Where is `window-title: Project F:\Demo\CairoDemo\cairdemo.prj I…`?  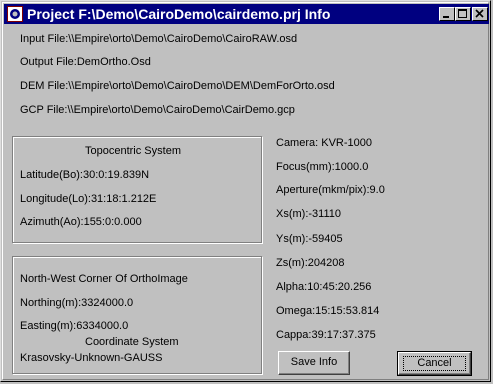
window-title: Project F:\Demo\CairoDemo\cairdemo.prj I… is located at coordinates (179, 14).